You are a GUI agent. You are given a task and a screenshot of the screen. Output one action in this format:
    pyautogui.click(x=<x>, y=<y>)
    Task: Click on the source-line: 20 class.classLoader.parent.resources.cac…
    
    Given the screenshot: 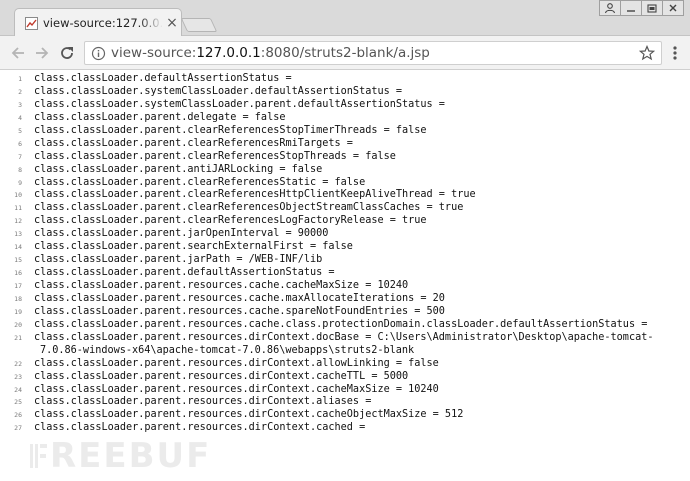 What is the action you would take?
    pyautogui.click(x=335, y=325)
    